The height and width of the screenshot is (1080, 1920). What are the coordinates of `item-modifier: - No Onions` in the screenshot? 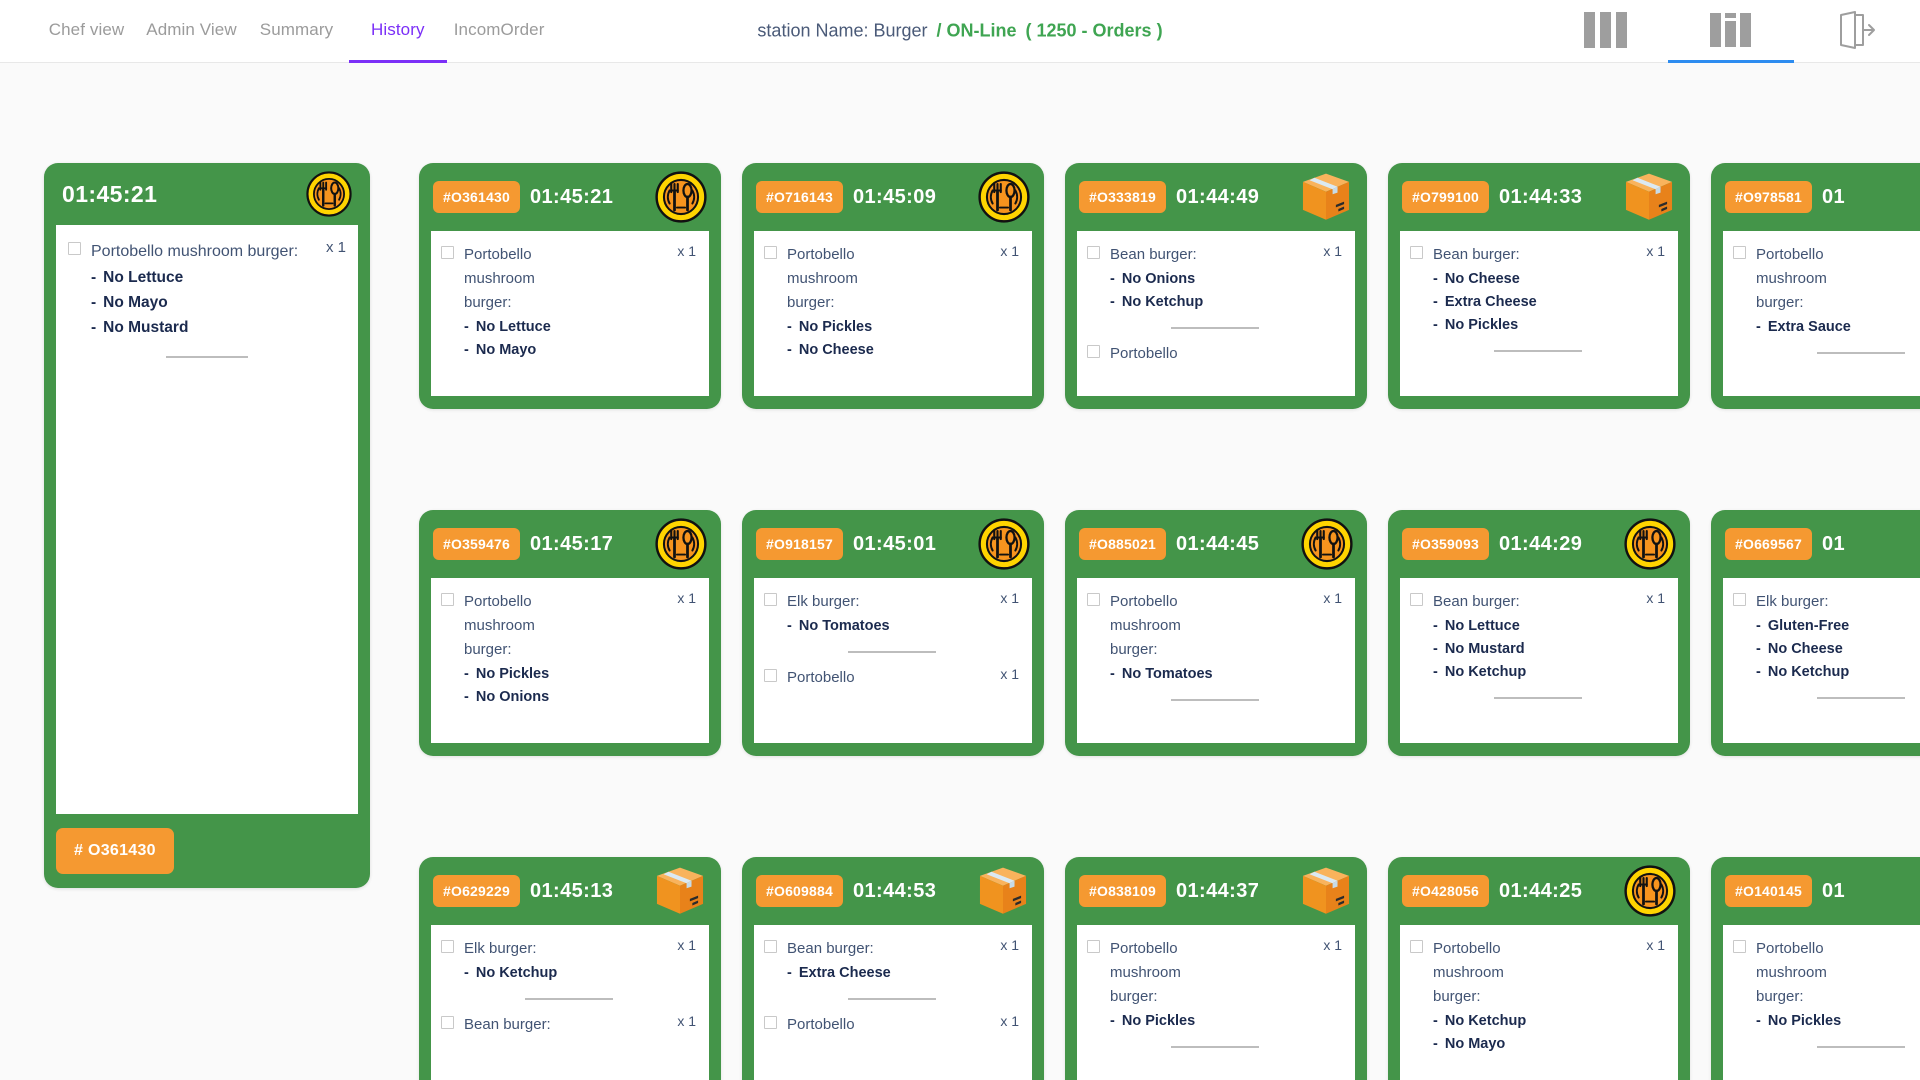 It's located at (507, 697).